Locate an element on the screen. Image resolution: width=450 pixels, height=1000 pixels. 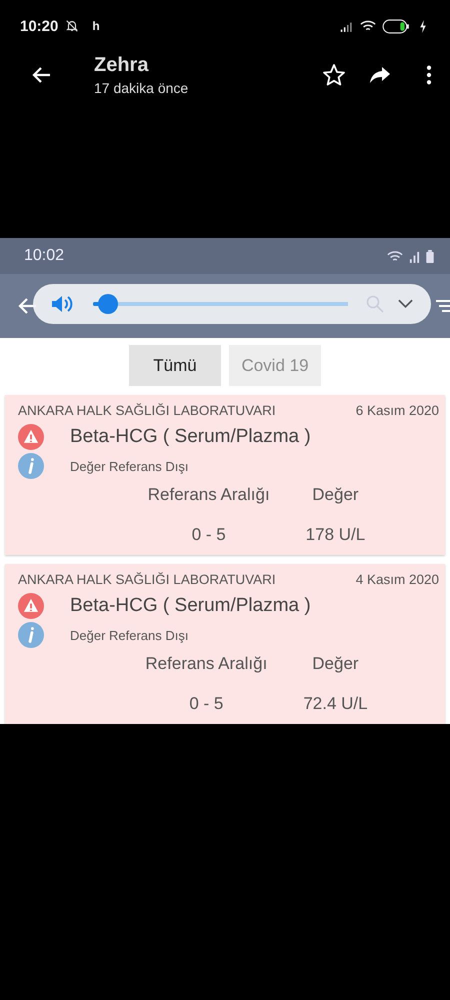
result-date: 6 Kasım 2020 is located at coordinates (397, 410).